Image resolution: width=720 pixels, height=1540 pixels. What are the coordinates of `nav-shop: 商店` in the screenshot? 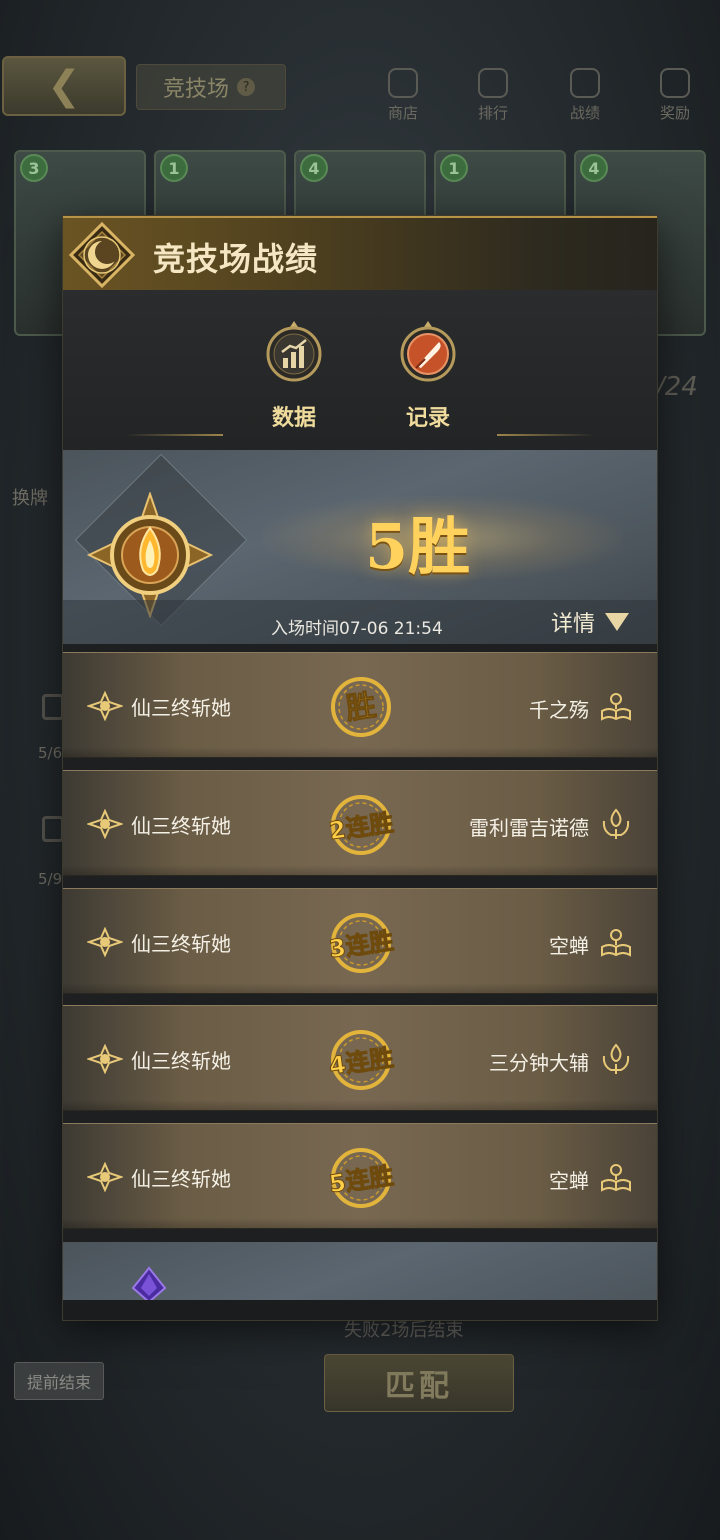 It's located at (403, 98).